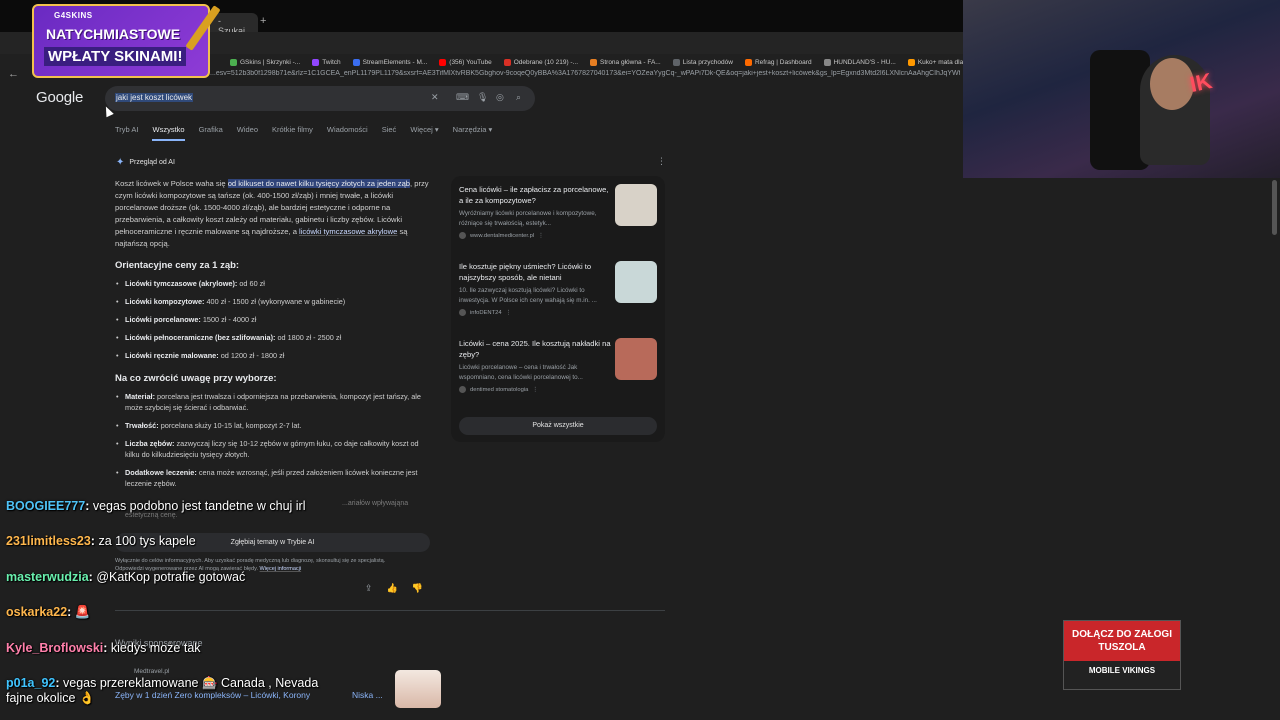 The image size is (1280, 720). What do you see at coordinates (482, 97) in the screenshot?
I see `mic-icon: 🎙` at bounding box center [482, 97].